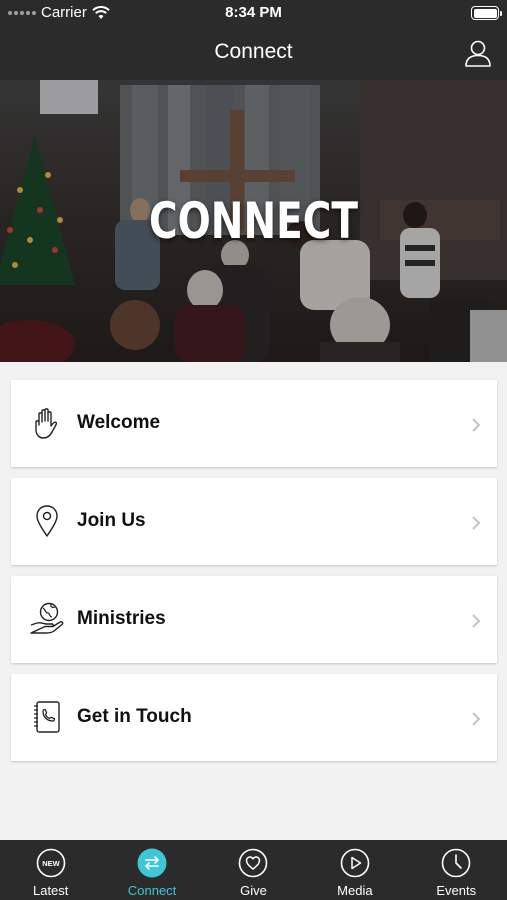 Image resolution: width=507 pixels, height=900 pixels. I want to click on map-pin-icon, so click(47, 521).